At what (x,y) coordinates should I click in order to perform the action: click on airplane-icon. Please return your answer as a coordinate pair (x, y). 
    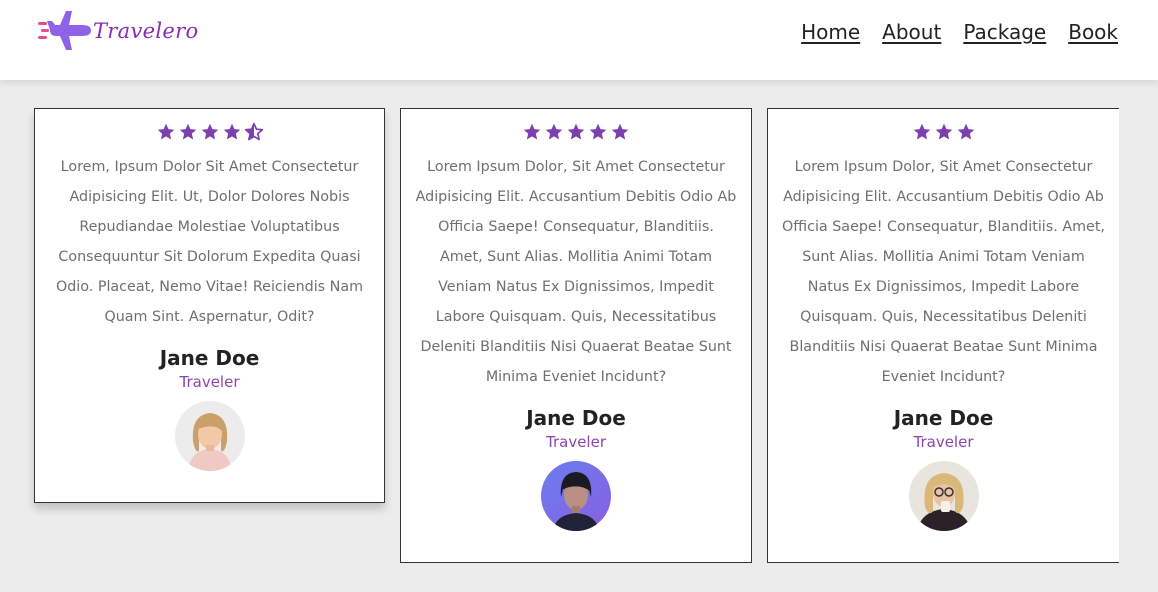
    Looking at the image, I should click on (65, 31).